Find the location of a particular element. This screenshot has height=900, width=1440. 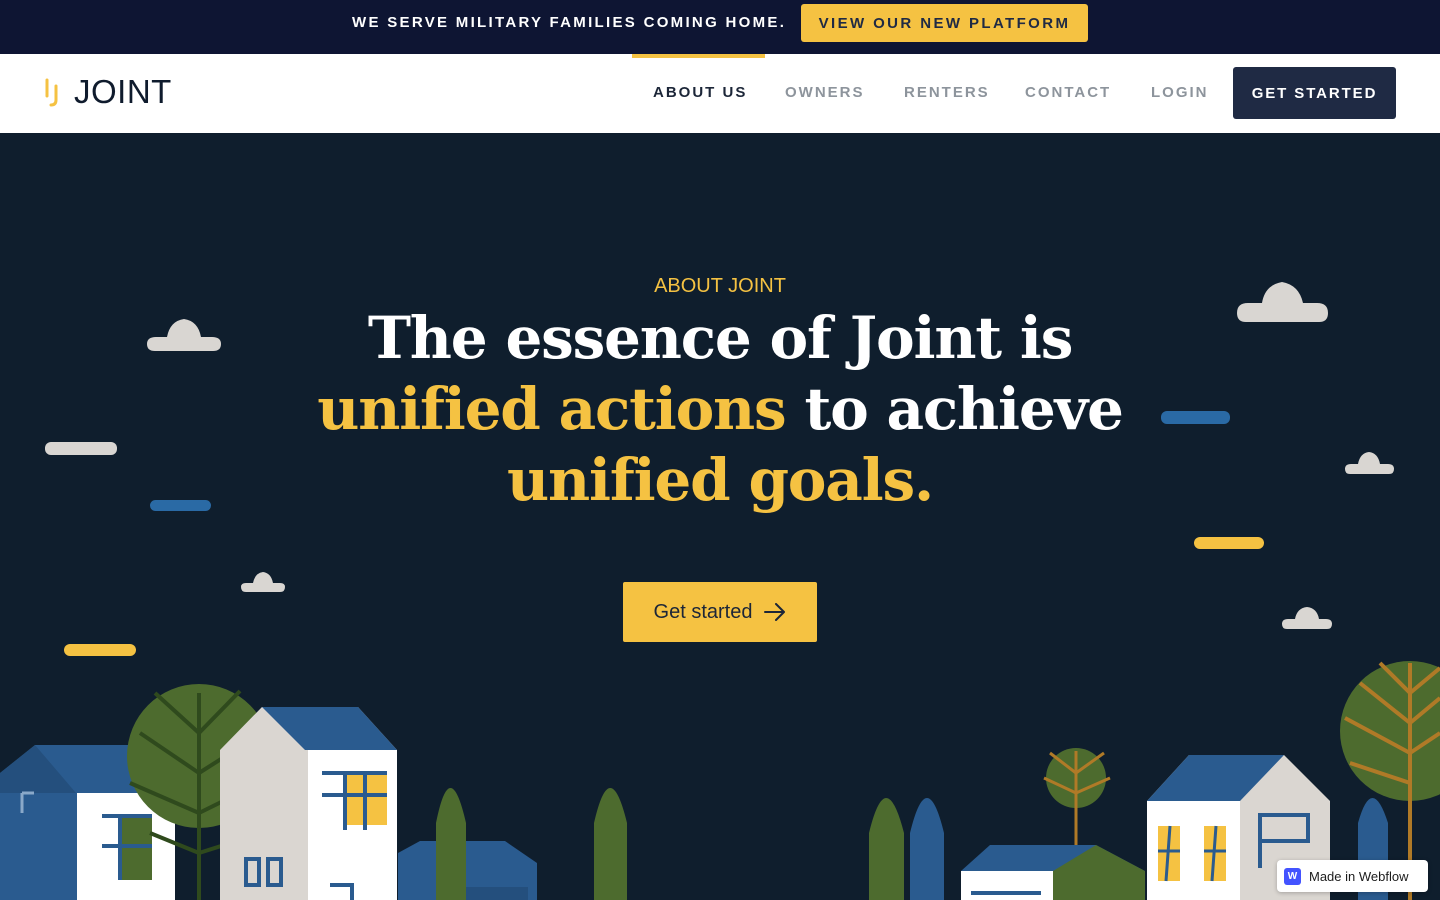

nav-about-us: ABOUT US is located at coordinates (700, 93).